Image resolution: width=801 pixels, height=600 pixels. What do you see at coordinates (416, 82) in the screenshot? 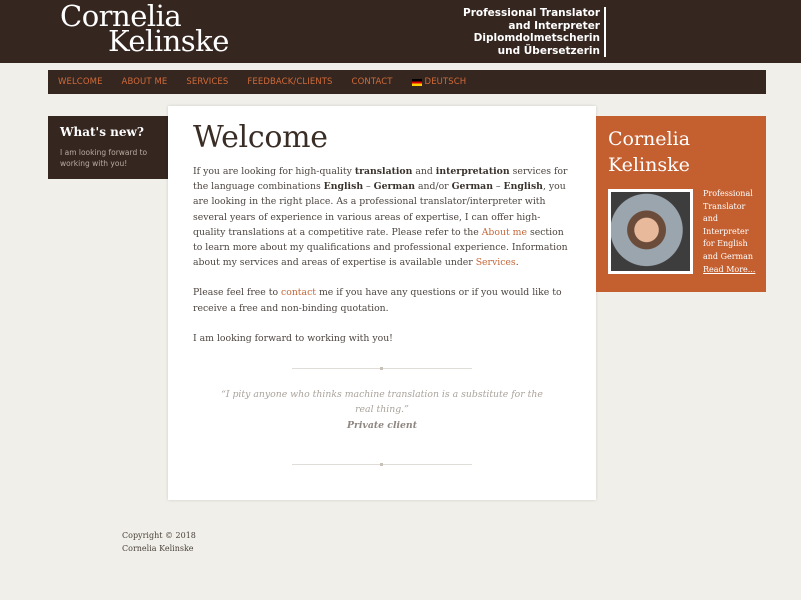
I see `german-flag-icon` at bounding box center [416, 82].